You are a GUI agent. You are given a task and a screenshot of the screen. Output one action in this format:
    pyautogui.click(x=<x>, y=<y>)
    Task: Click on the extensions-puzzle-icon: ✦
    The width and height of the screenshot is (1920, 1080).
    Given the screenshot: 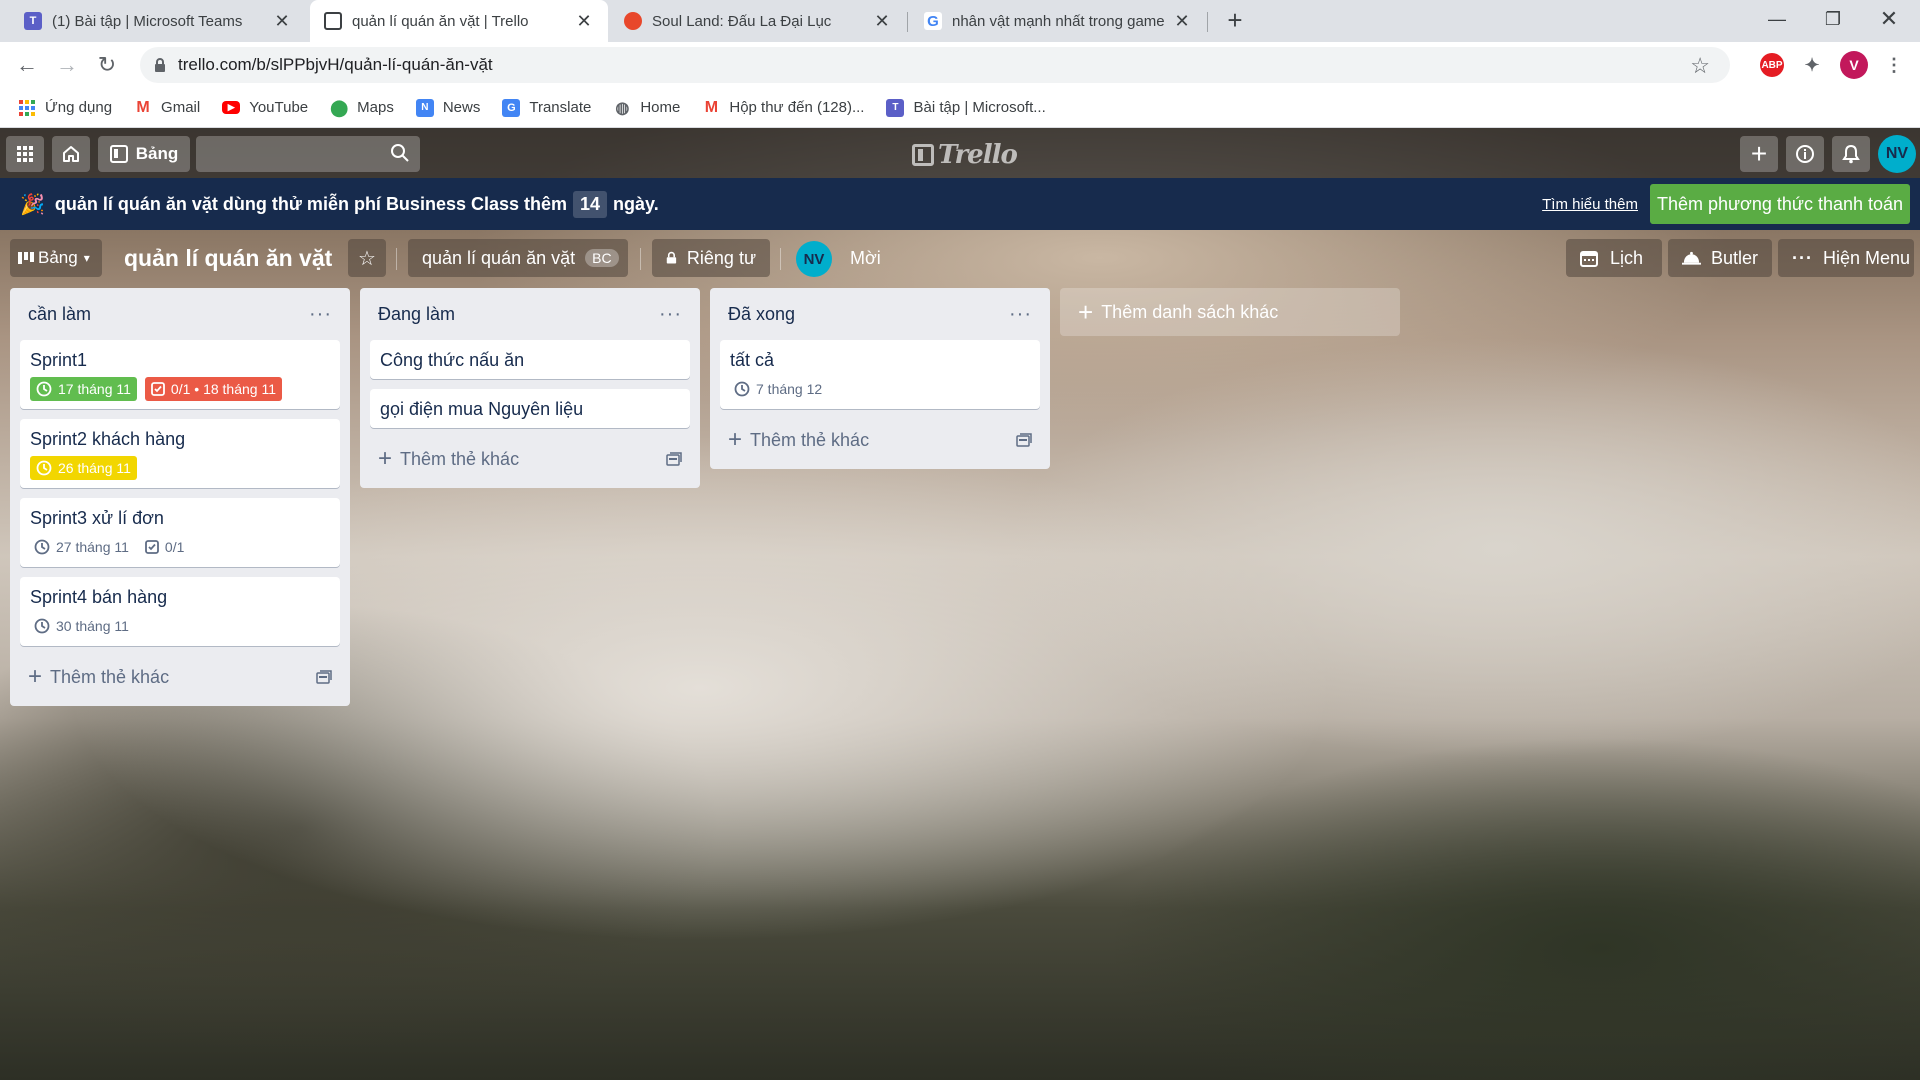 What is the action you would take?
    pyautogui.click(x=1812, y=65)
    